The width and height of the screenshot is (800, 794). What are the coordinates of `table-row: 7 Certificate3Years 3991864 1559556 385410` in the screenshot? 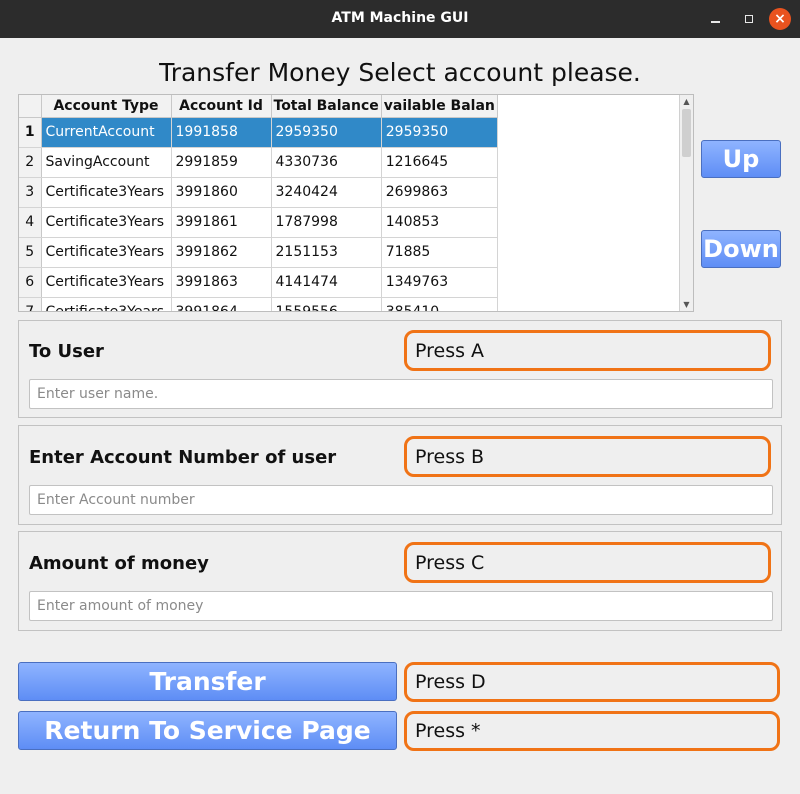 It's located at (258, 304).